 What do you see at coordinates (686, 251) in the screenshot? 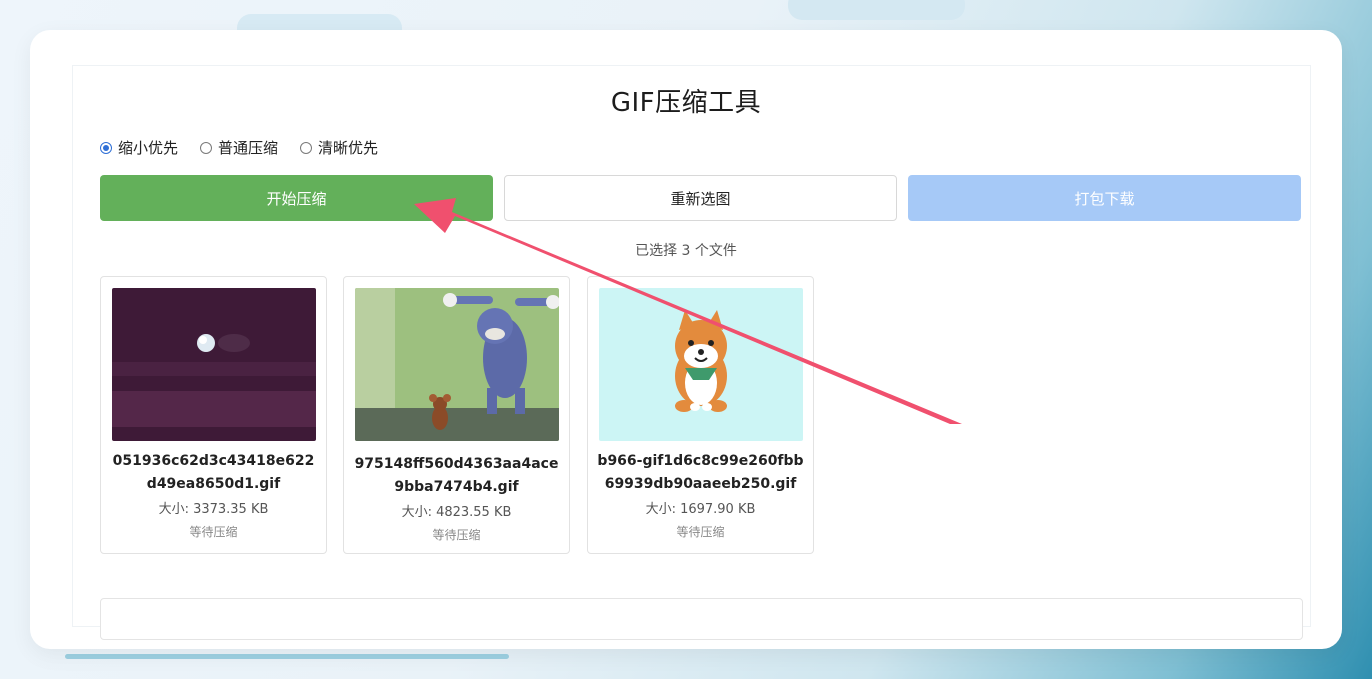
I see `selection-count: 已选择 3 个文件` at bounding box center [686, 251].